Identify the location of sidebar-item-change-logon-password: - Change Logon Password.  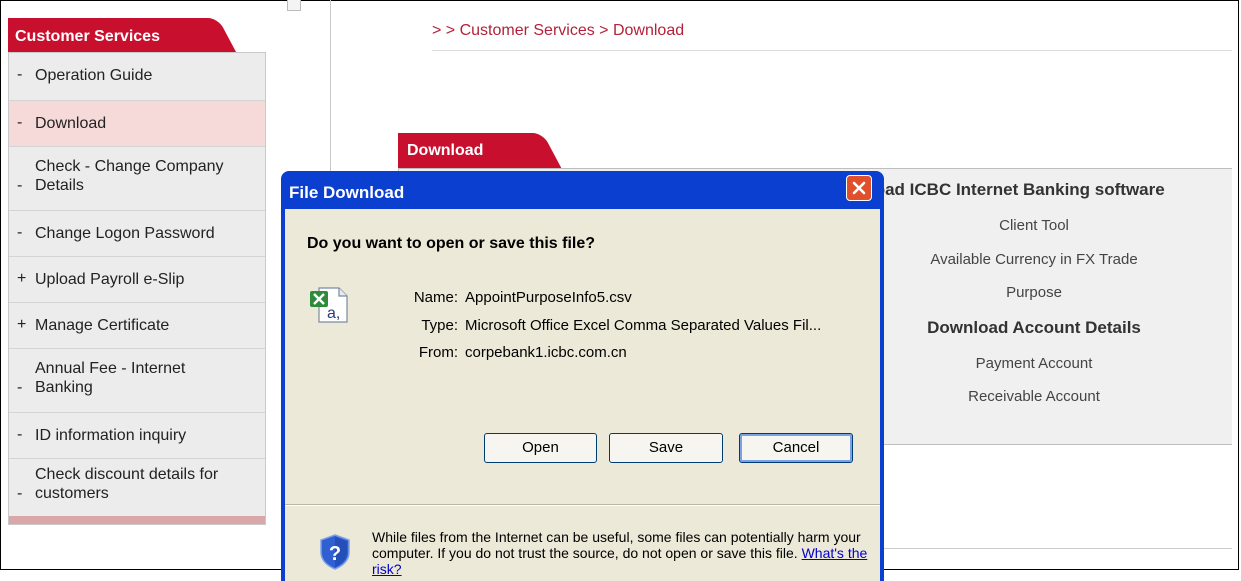
(137, 234).